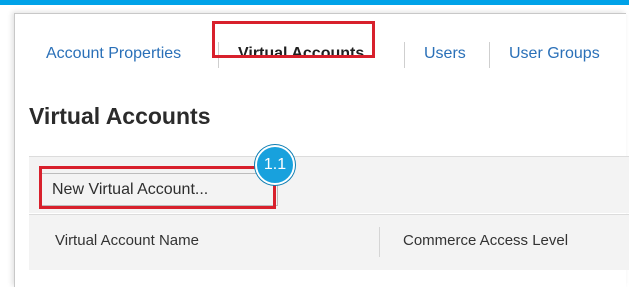 This screenshot has width=629, height=287. What do you see at coordinates (113, 54) in the screenshot?
I see `tab-account-properties: Account Properties` at bounding box center [113, 54].